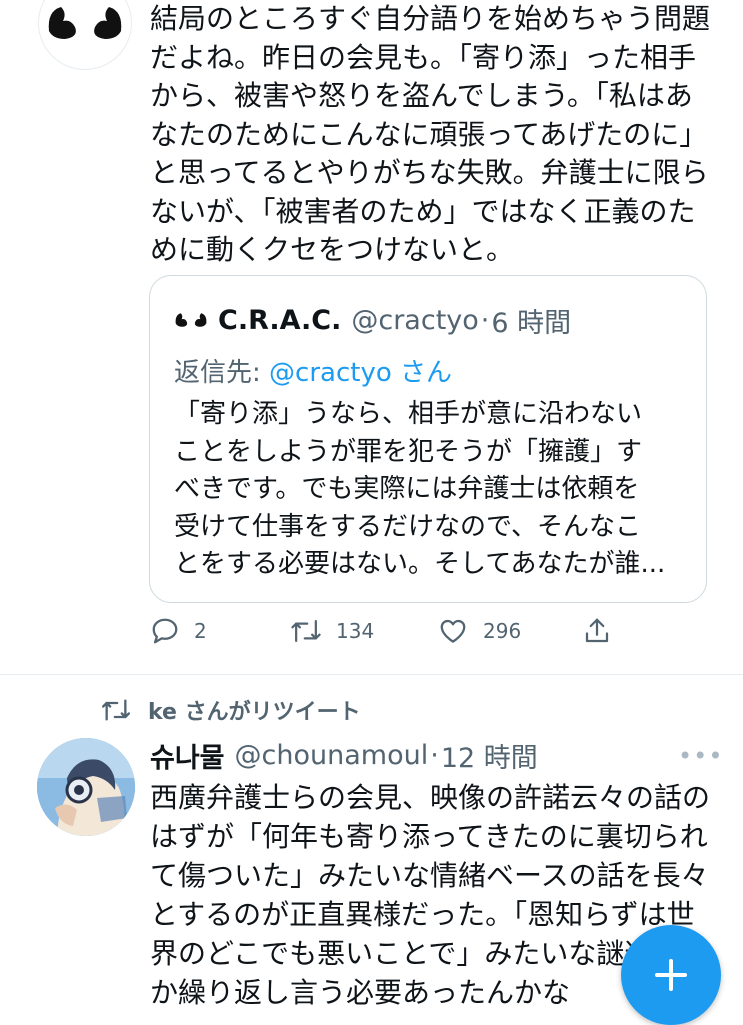 The image size is (743, 1025). Describe the element at coordinates (700, 756) in the screenshot. I see `more-icon: •••` at that location.